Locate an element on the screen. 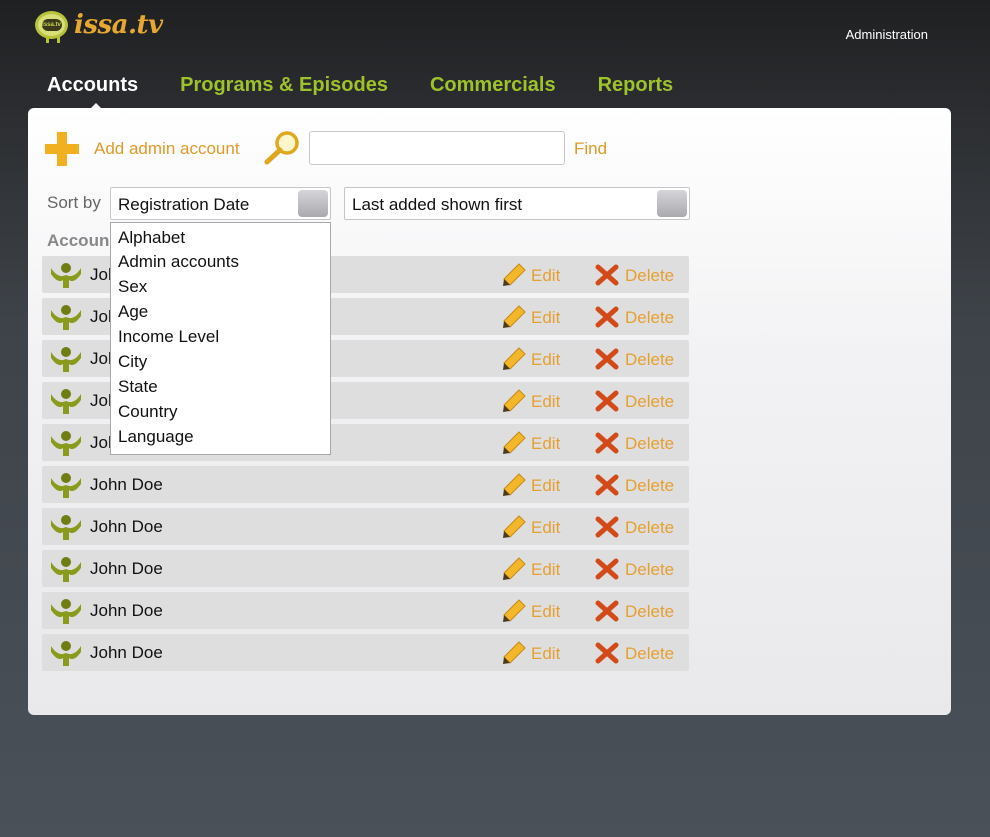 The width and height of the screenshot is (990, 837). sort-order-select: Last added shown first is located at coordinates (517, 203).